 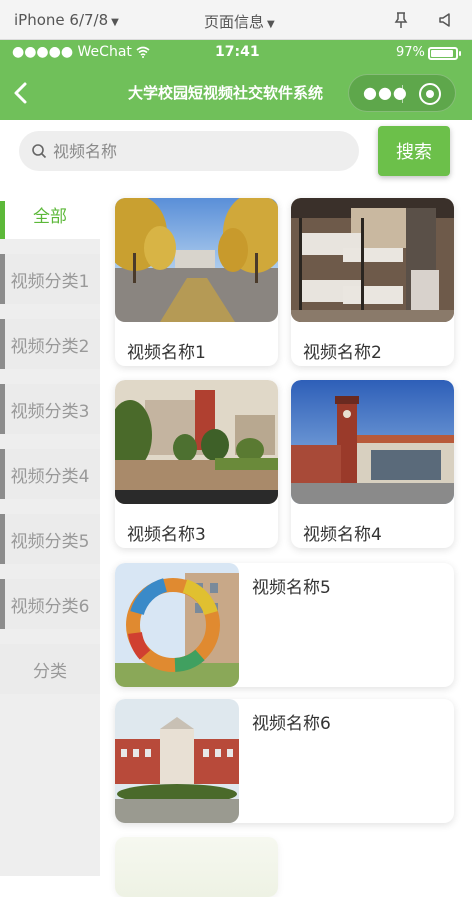 I want to click on video-name: 视频名称6, so click(x=291, y=724).